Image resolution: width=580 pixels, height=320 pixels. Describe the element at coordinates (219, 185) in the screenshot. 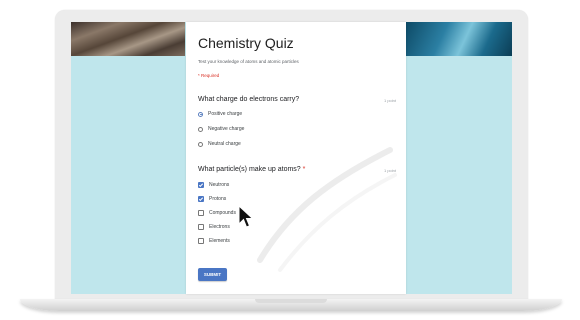

I see `option-label: Neutrons` at that location.